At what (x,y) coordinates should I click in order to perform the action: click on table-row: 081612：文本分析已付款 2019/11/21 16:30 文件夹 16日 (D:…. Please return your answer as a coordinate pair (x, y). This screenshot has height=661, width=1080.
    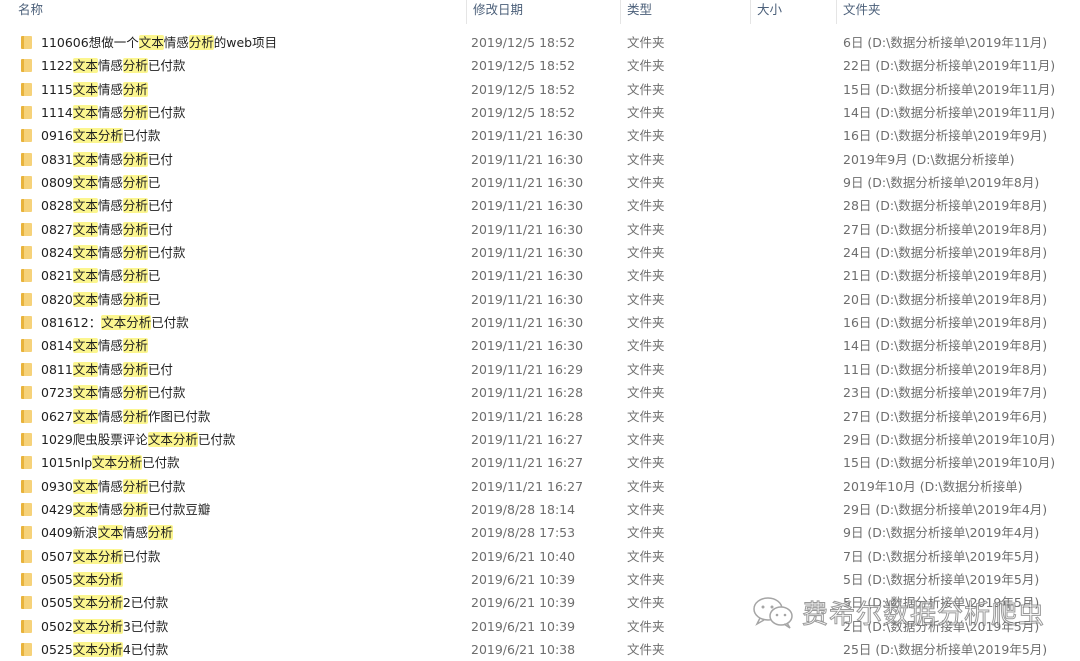
    Looking at the image, I should click on (540, 322).